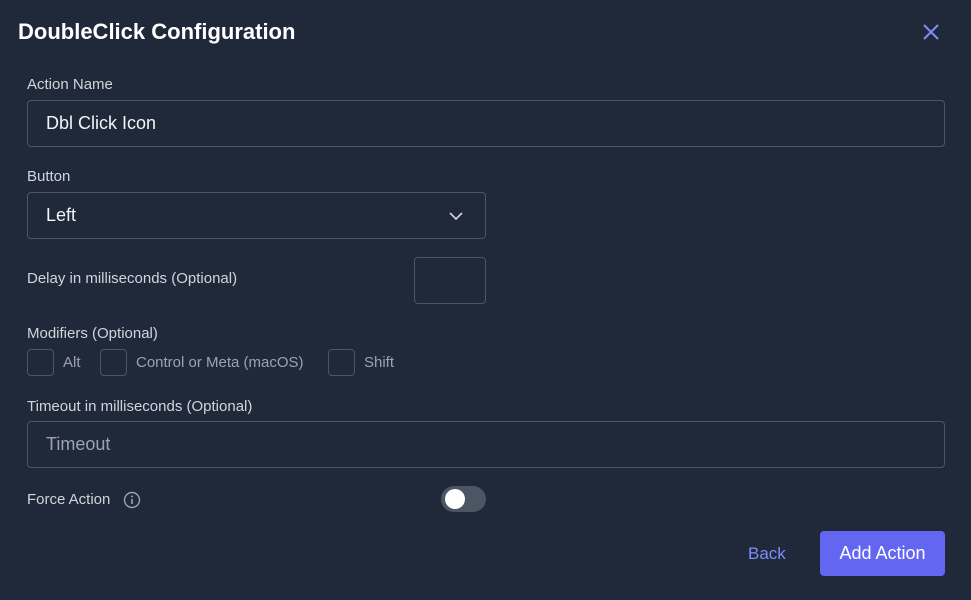  I want to click on dialog-title: DoubleClick Configuration, so click(157, 31).